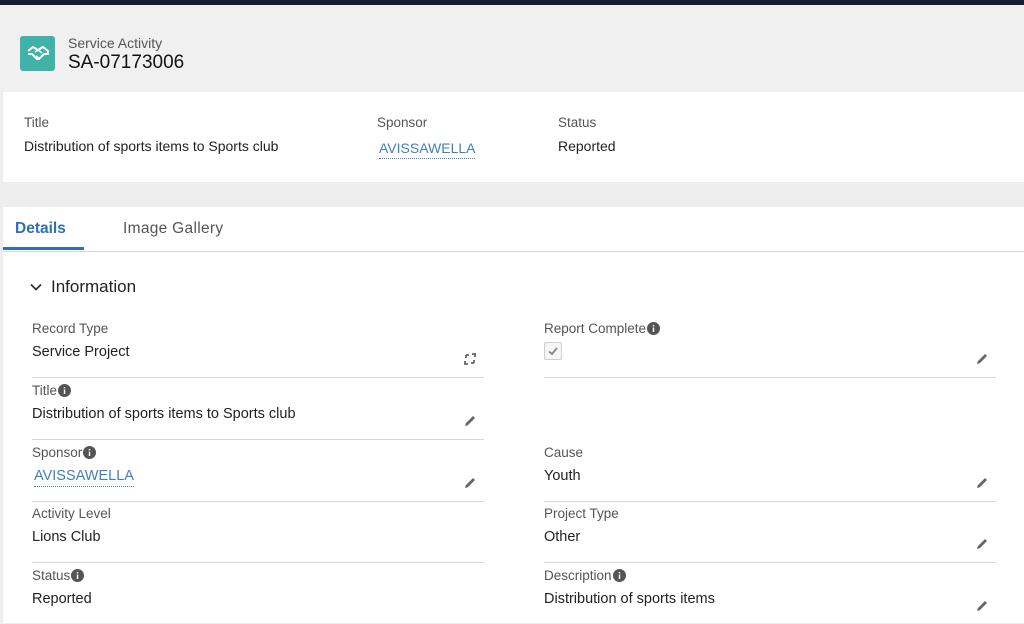 This screenshot has height=624, width=1024. Describe the element at coordinates (258, 593) in the screenshot. I see `field-status: Status Reported` at that location.